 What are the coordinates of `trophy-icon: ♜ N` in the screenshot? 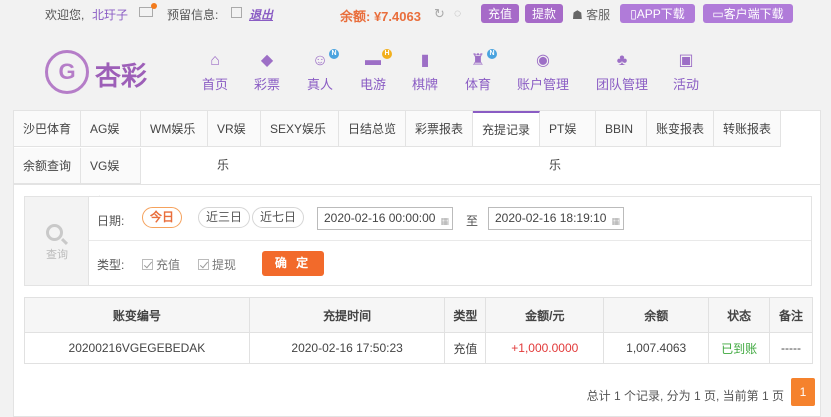 It's located at (482, 59).